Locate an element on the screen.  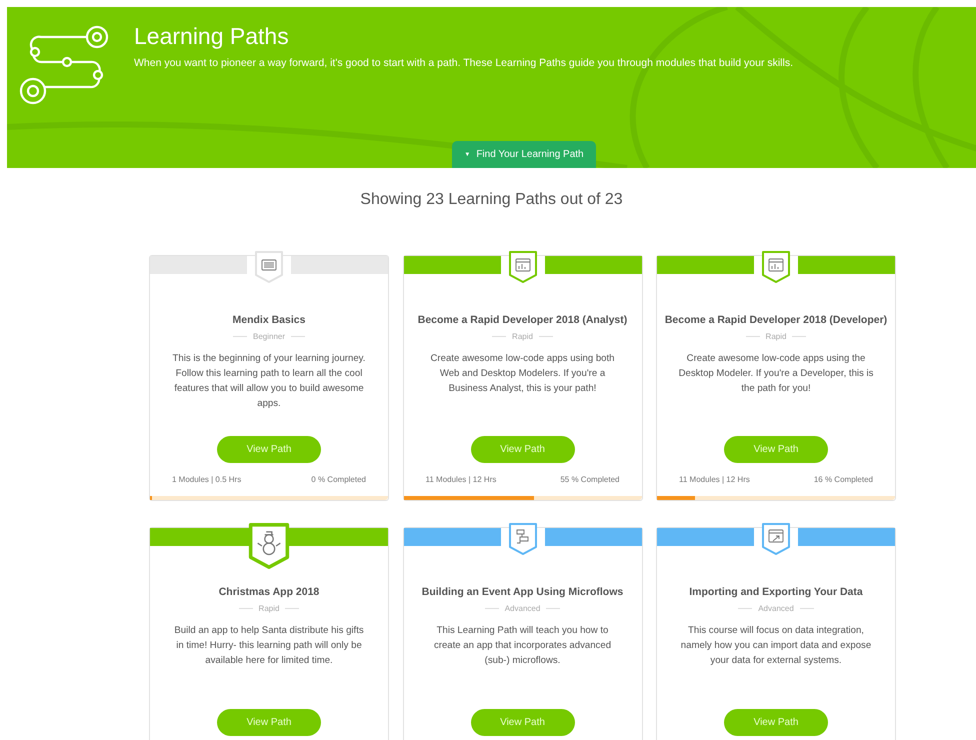
completion-text: 0 % Completed is located at coordinates (338, 479).